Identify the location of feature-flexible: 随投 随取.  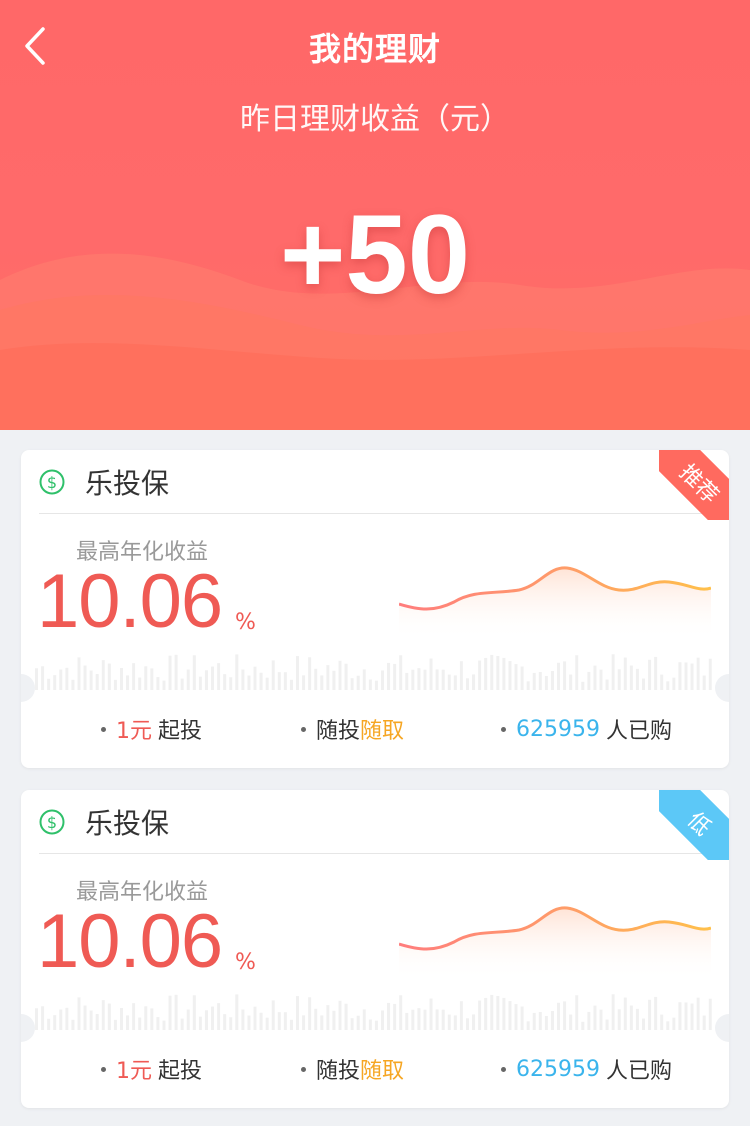
(352, 1069).